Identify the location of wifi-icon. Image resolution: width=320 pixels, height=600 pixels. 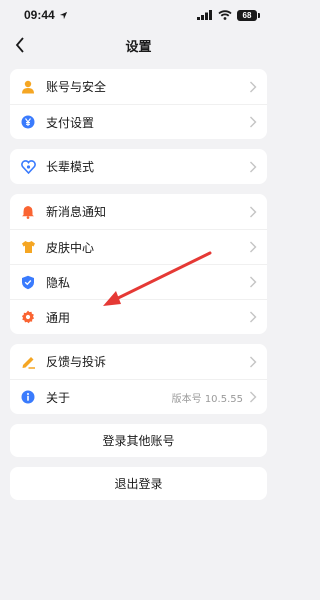
(225, 15).